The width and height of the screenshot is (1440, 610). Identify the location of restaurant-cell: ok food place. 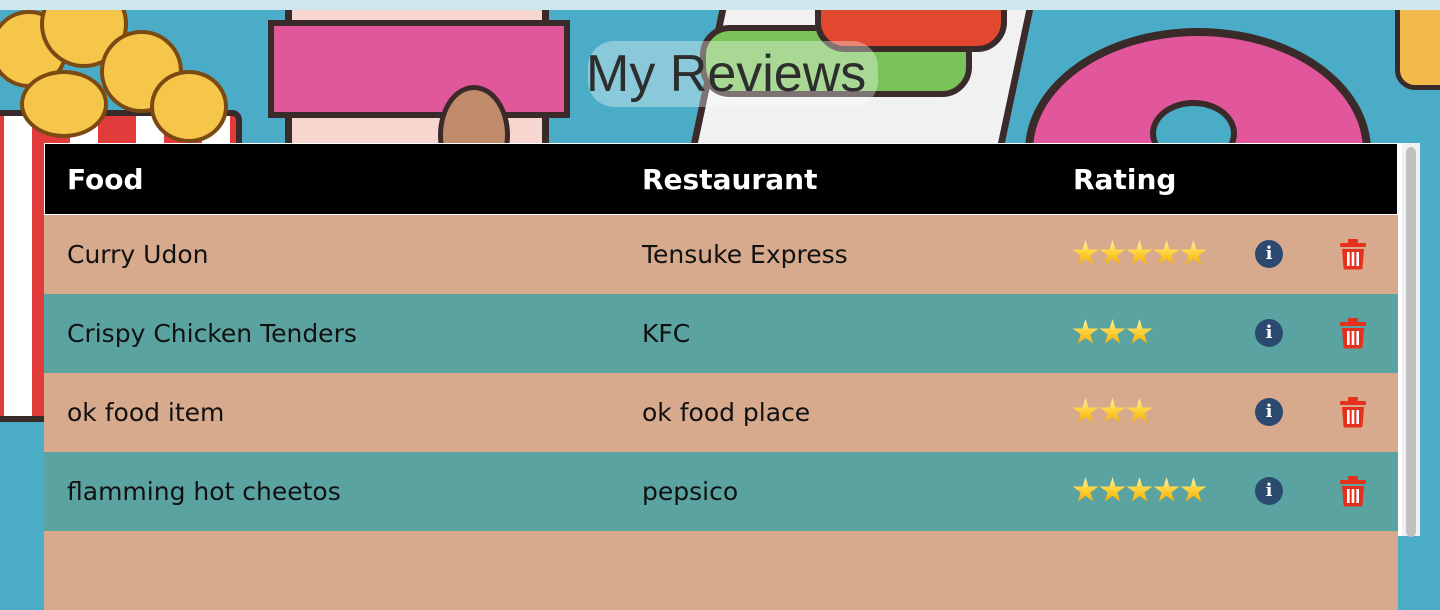
(726, 412).